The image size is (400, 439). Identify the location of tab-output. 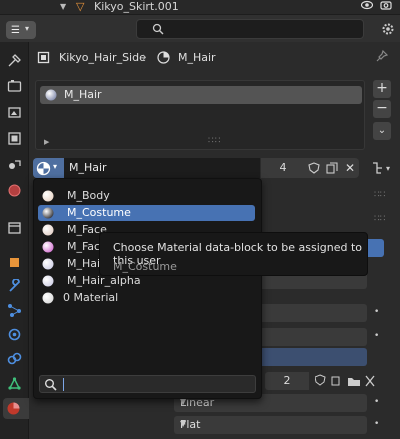
(14, 112).